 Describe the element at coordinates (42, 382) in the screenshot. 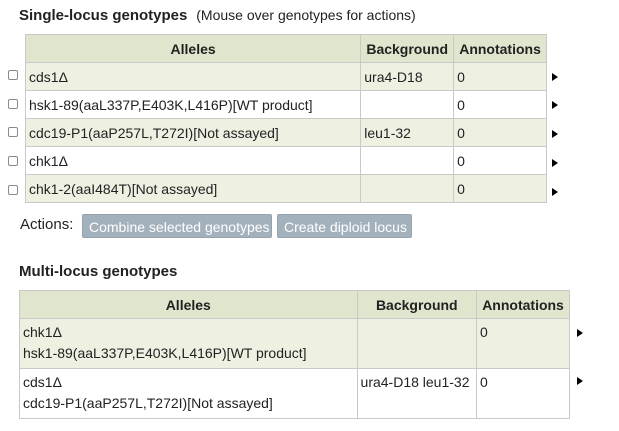

I see `allele-line: cds1Δ` at that location.